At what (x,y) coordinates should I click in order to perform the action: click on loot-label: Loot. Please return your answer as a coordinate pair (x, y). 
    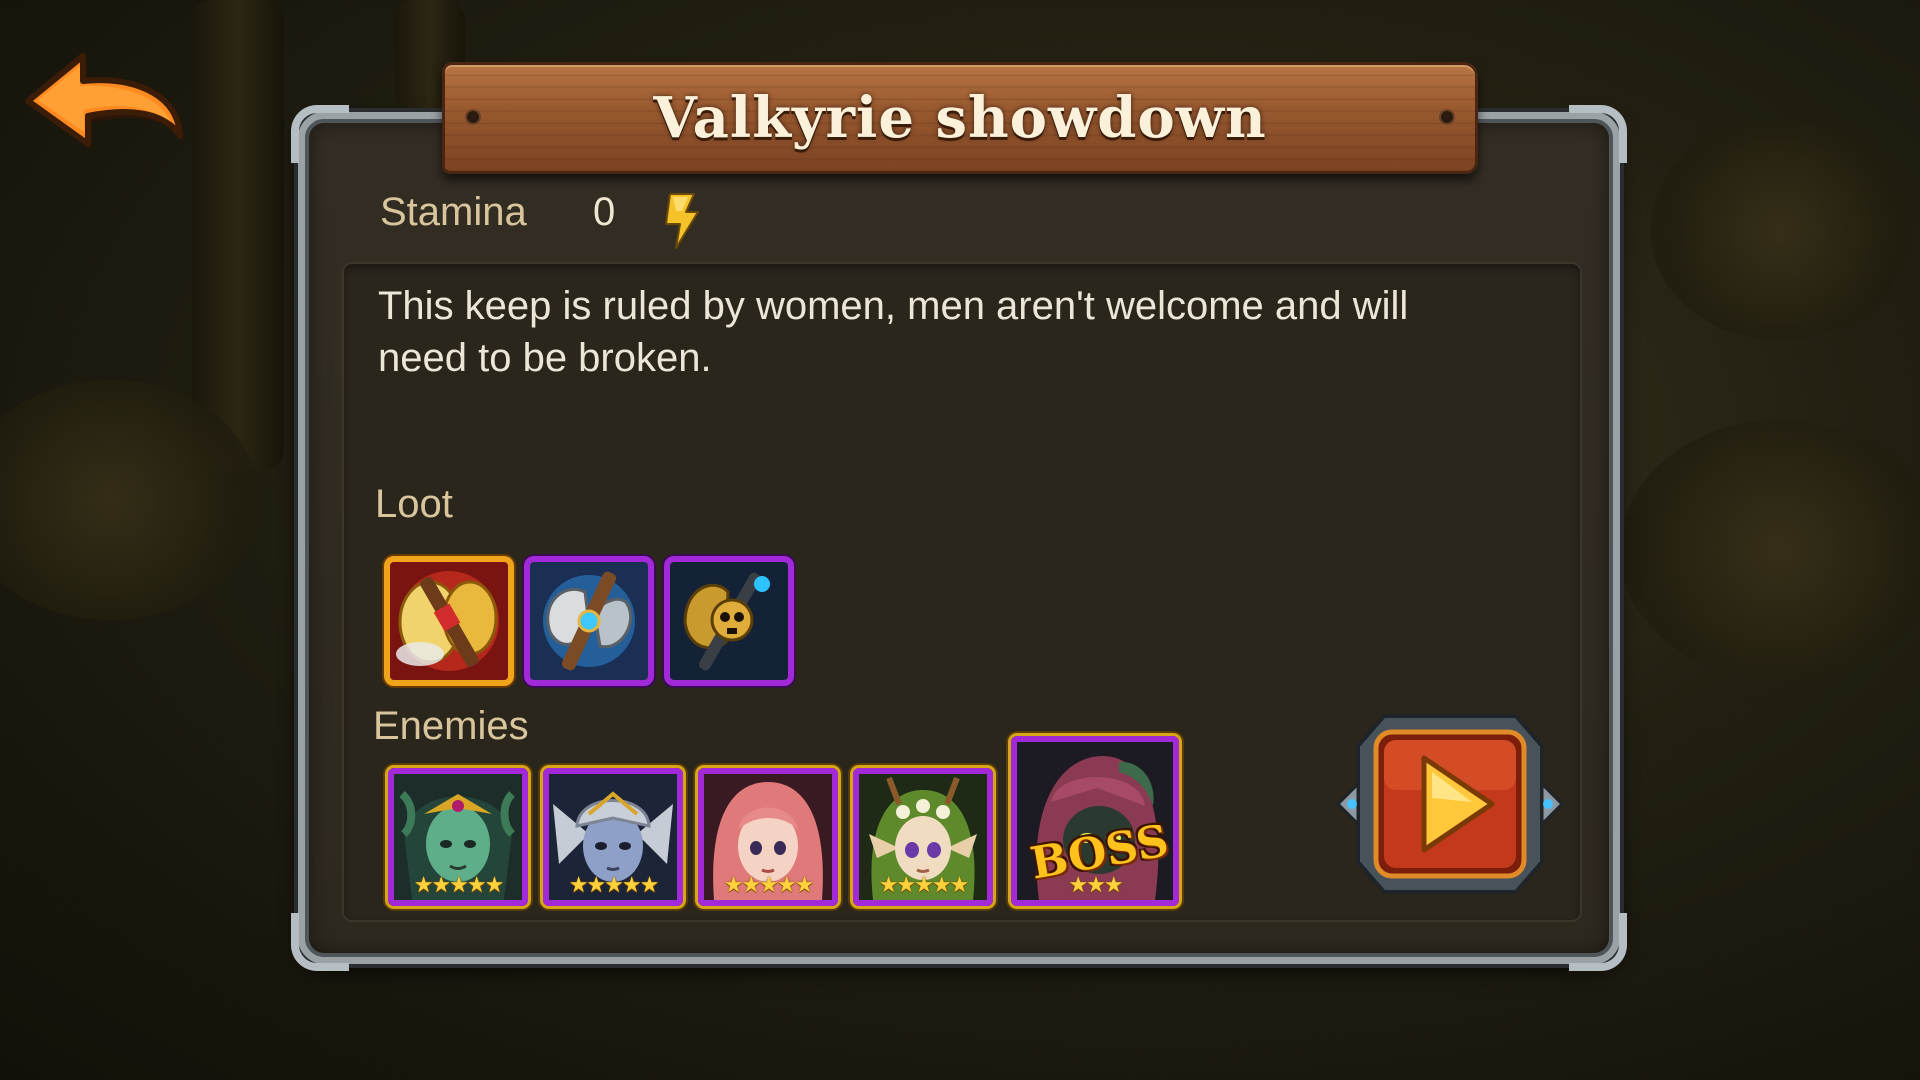
    Looking at the image, I should click on (414, 504).